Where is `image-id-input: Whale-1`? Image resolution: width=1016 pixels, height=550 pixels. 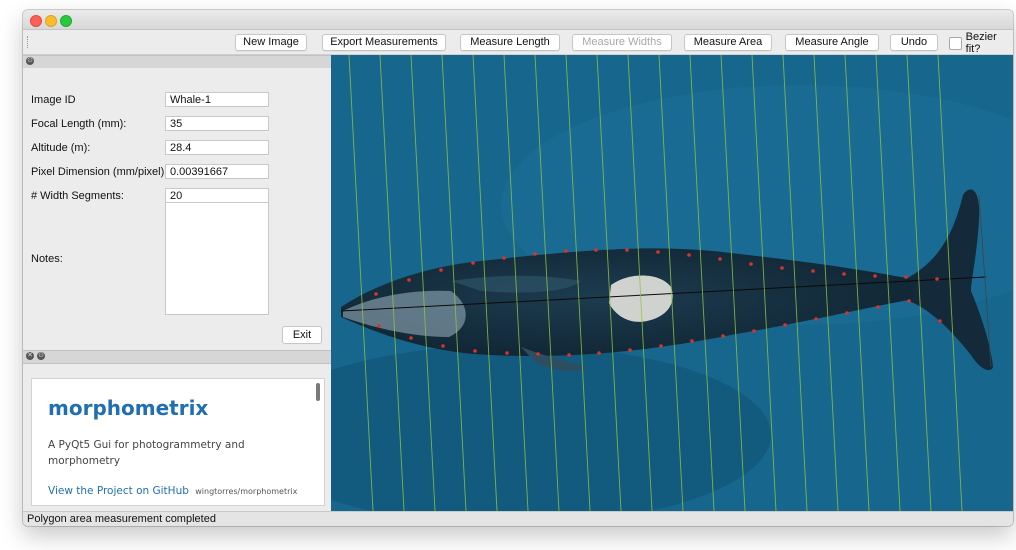
image-id-input: Whale-1 is located at coordinates (217, 99).